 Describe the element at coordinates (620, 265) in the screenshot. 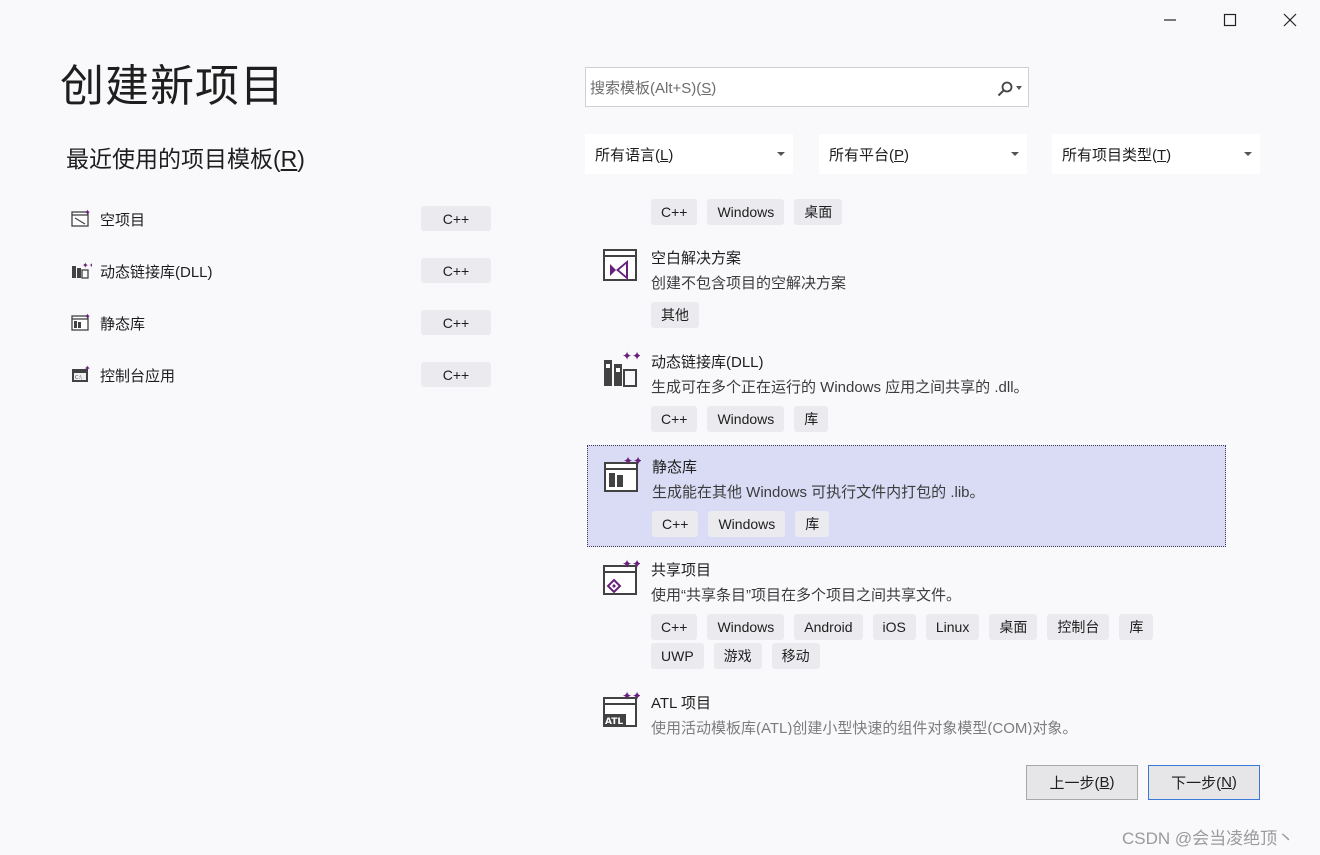

I see `visual-studio-solution-icon` at that location.